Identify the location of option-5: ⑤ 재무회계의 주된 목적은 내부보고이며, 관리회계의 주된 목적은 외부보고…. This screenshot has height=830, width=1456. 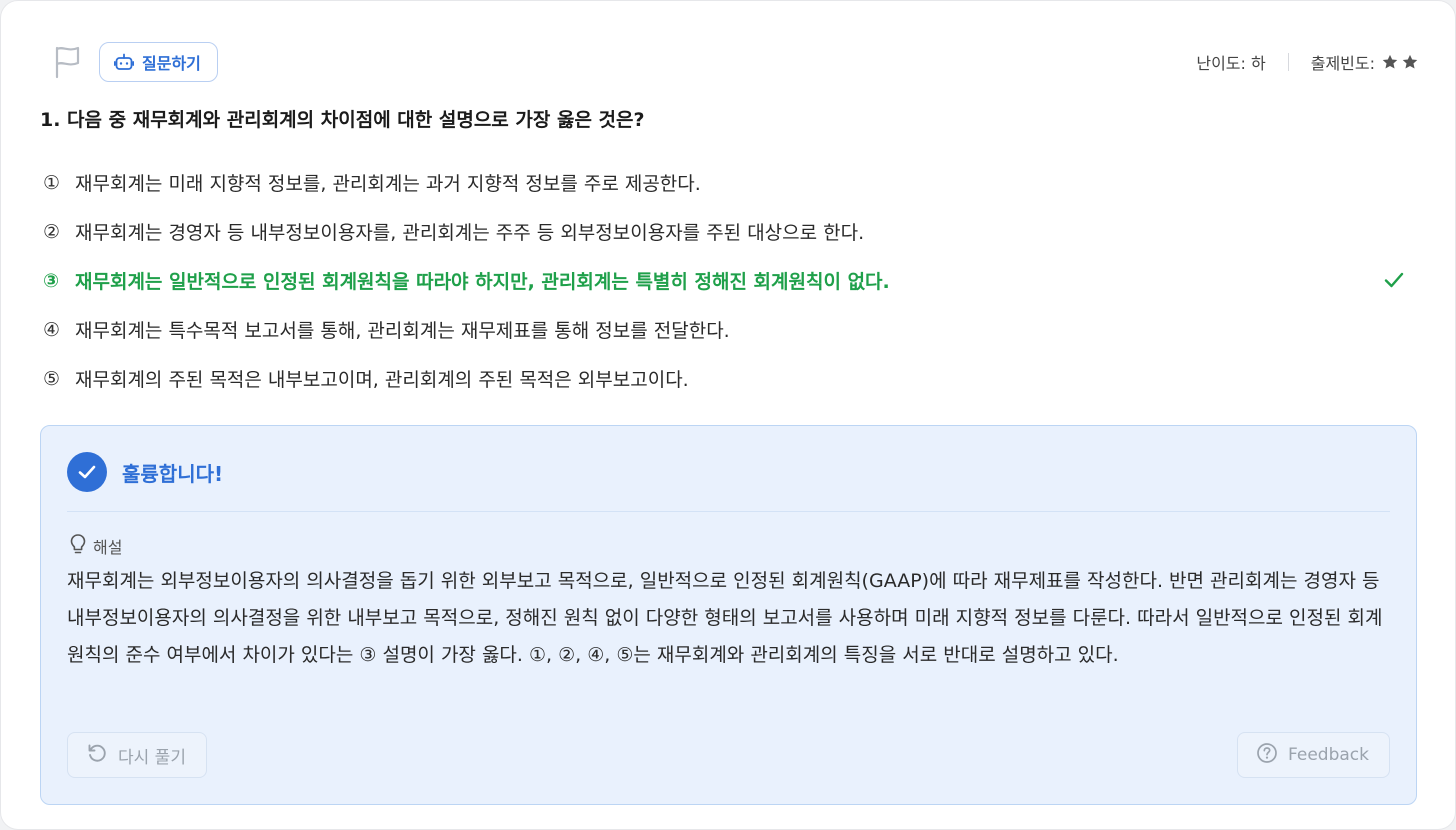
(731, 378).